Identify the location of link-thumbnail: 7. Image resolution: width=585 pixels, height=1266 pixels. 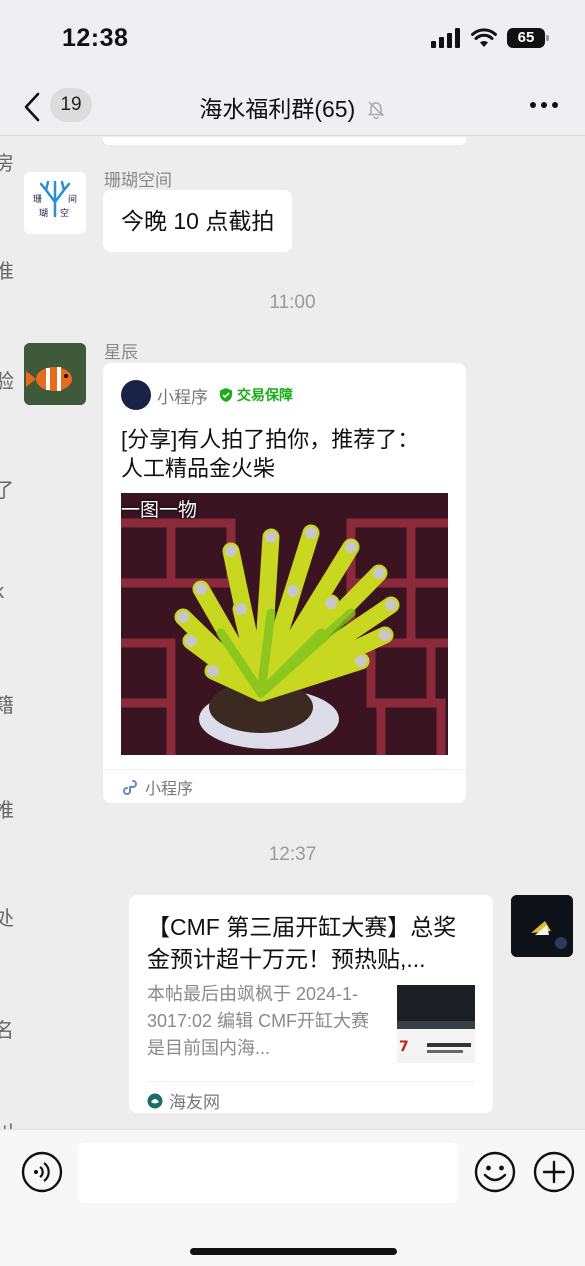
(436, 1024).